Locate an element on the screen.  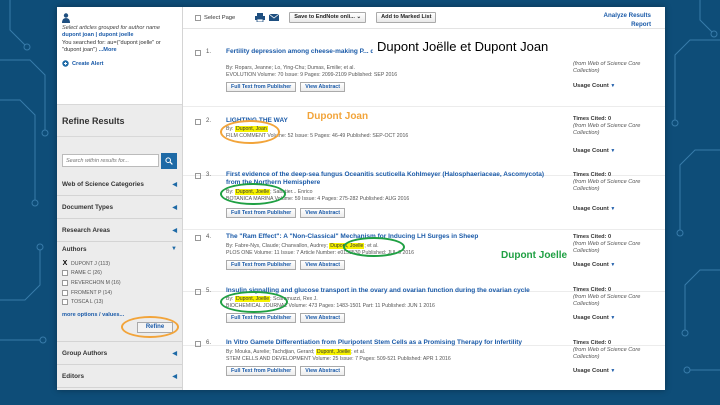
save-to-endnote-button: Save to EndNote onli... ⌄ is located at coordinates (328, 17).